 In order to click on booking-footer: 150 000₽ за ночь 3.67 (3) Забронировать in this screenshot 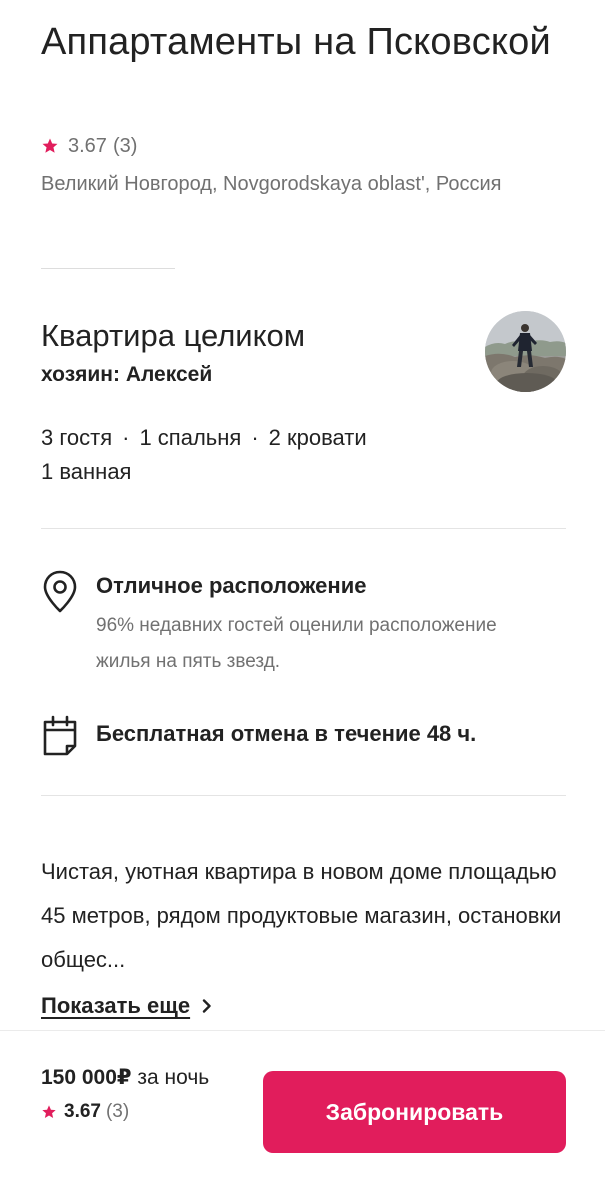, I will do `click(302, 1115)`.